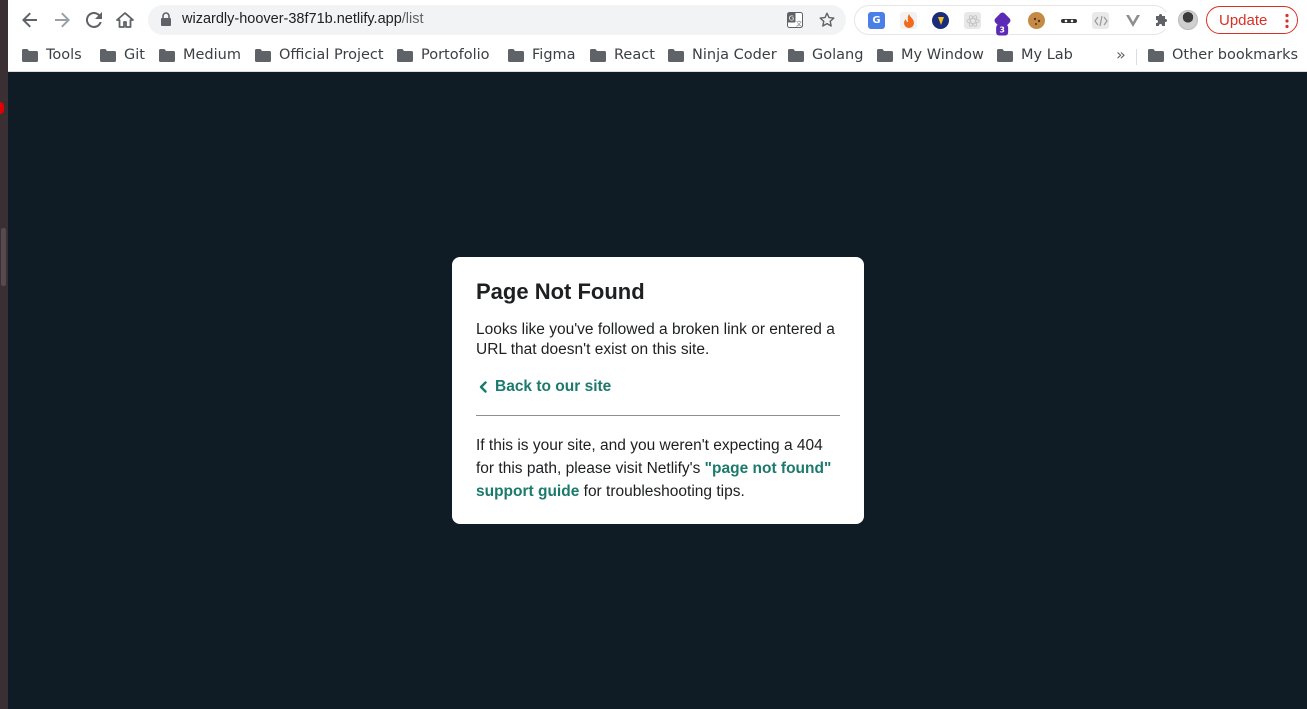 This screenshot has width=1307, height=709. What do you see at coordinates (1036, 20) in the screenshot?
I see `cookie-extension-icon` at bounding box center [1036, 20].